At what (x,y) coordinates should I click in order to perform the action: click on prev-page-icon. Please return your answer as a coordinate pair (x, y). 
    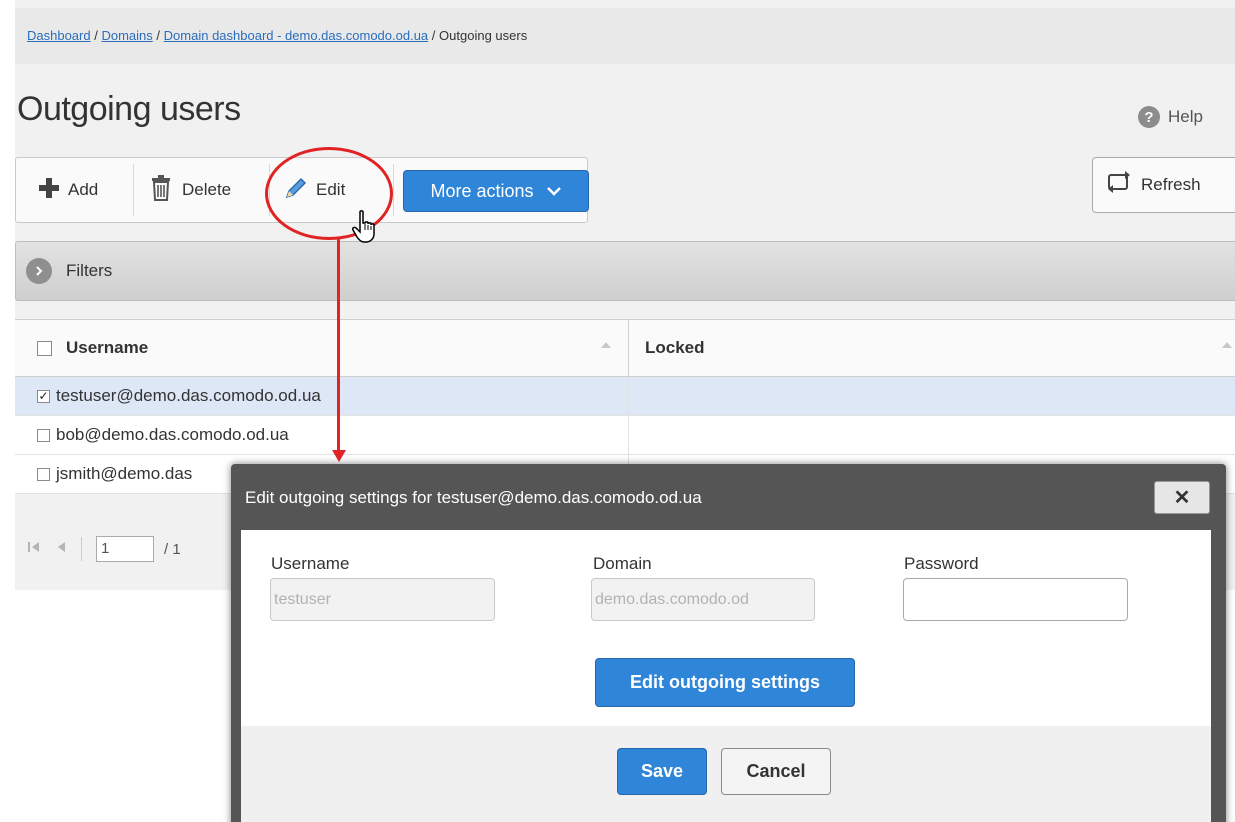
    Looking at the image, I should click on (61, 549).